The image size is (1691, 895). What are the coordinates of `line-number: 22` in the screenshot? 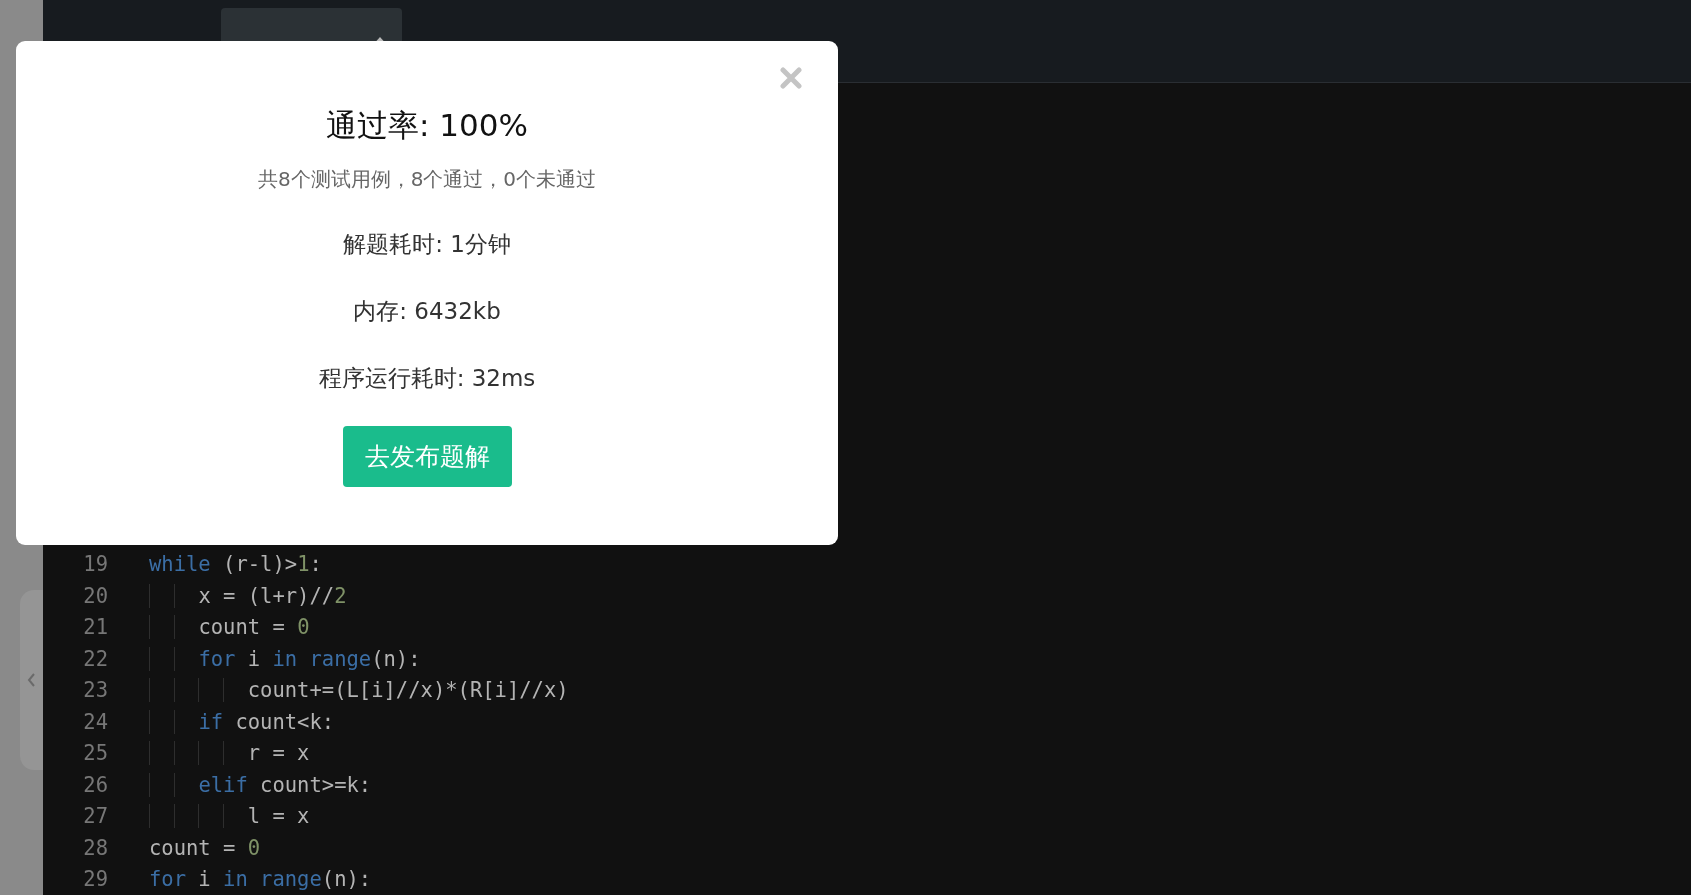 It's located at (95, 658).